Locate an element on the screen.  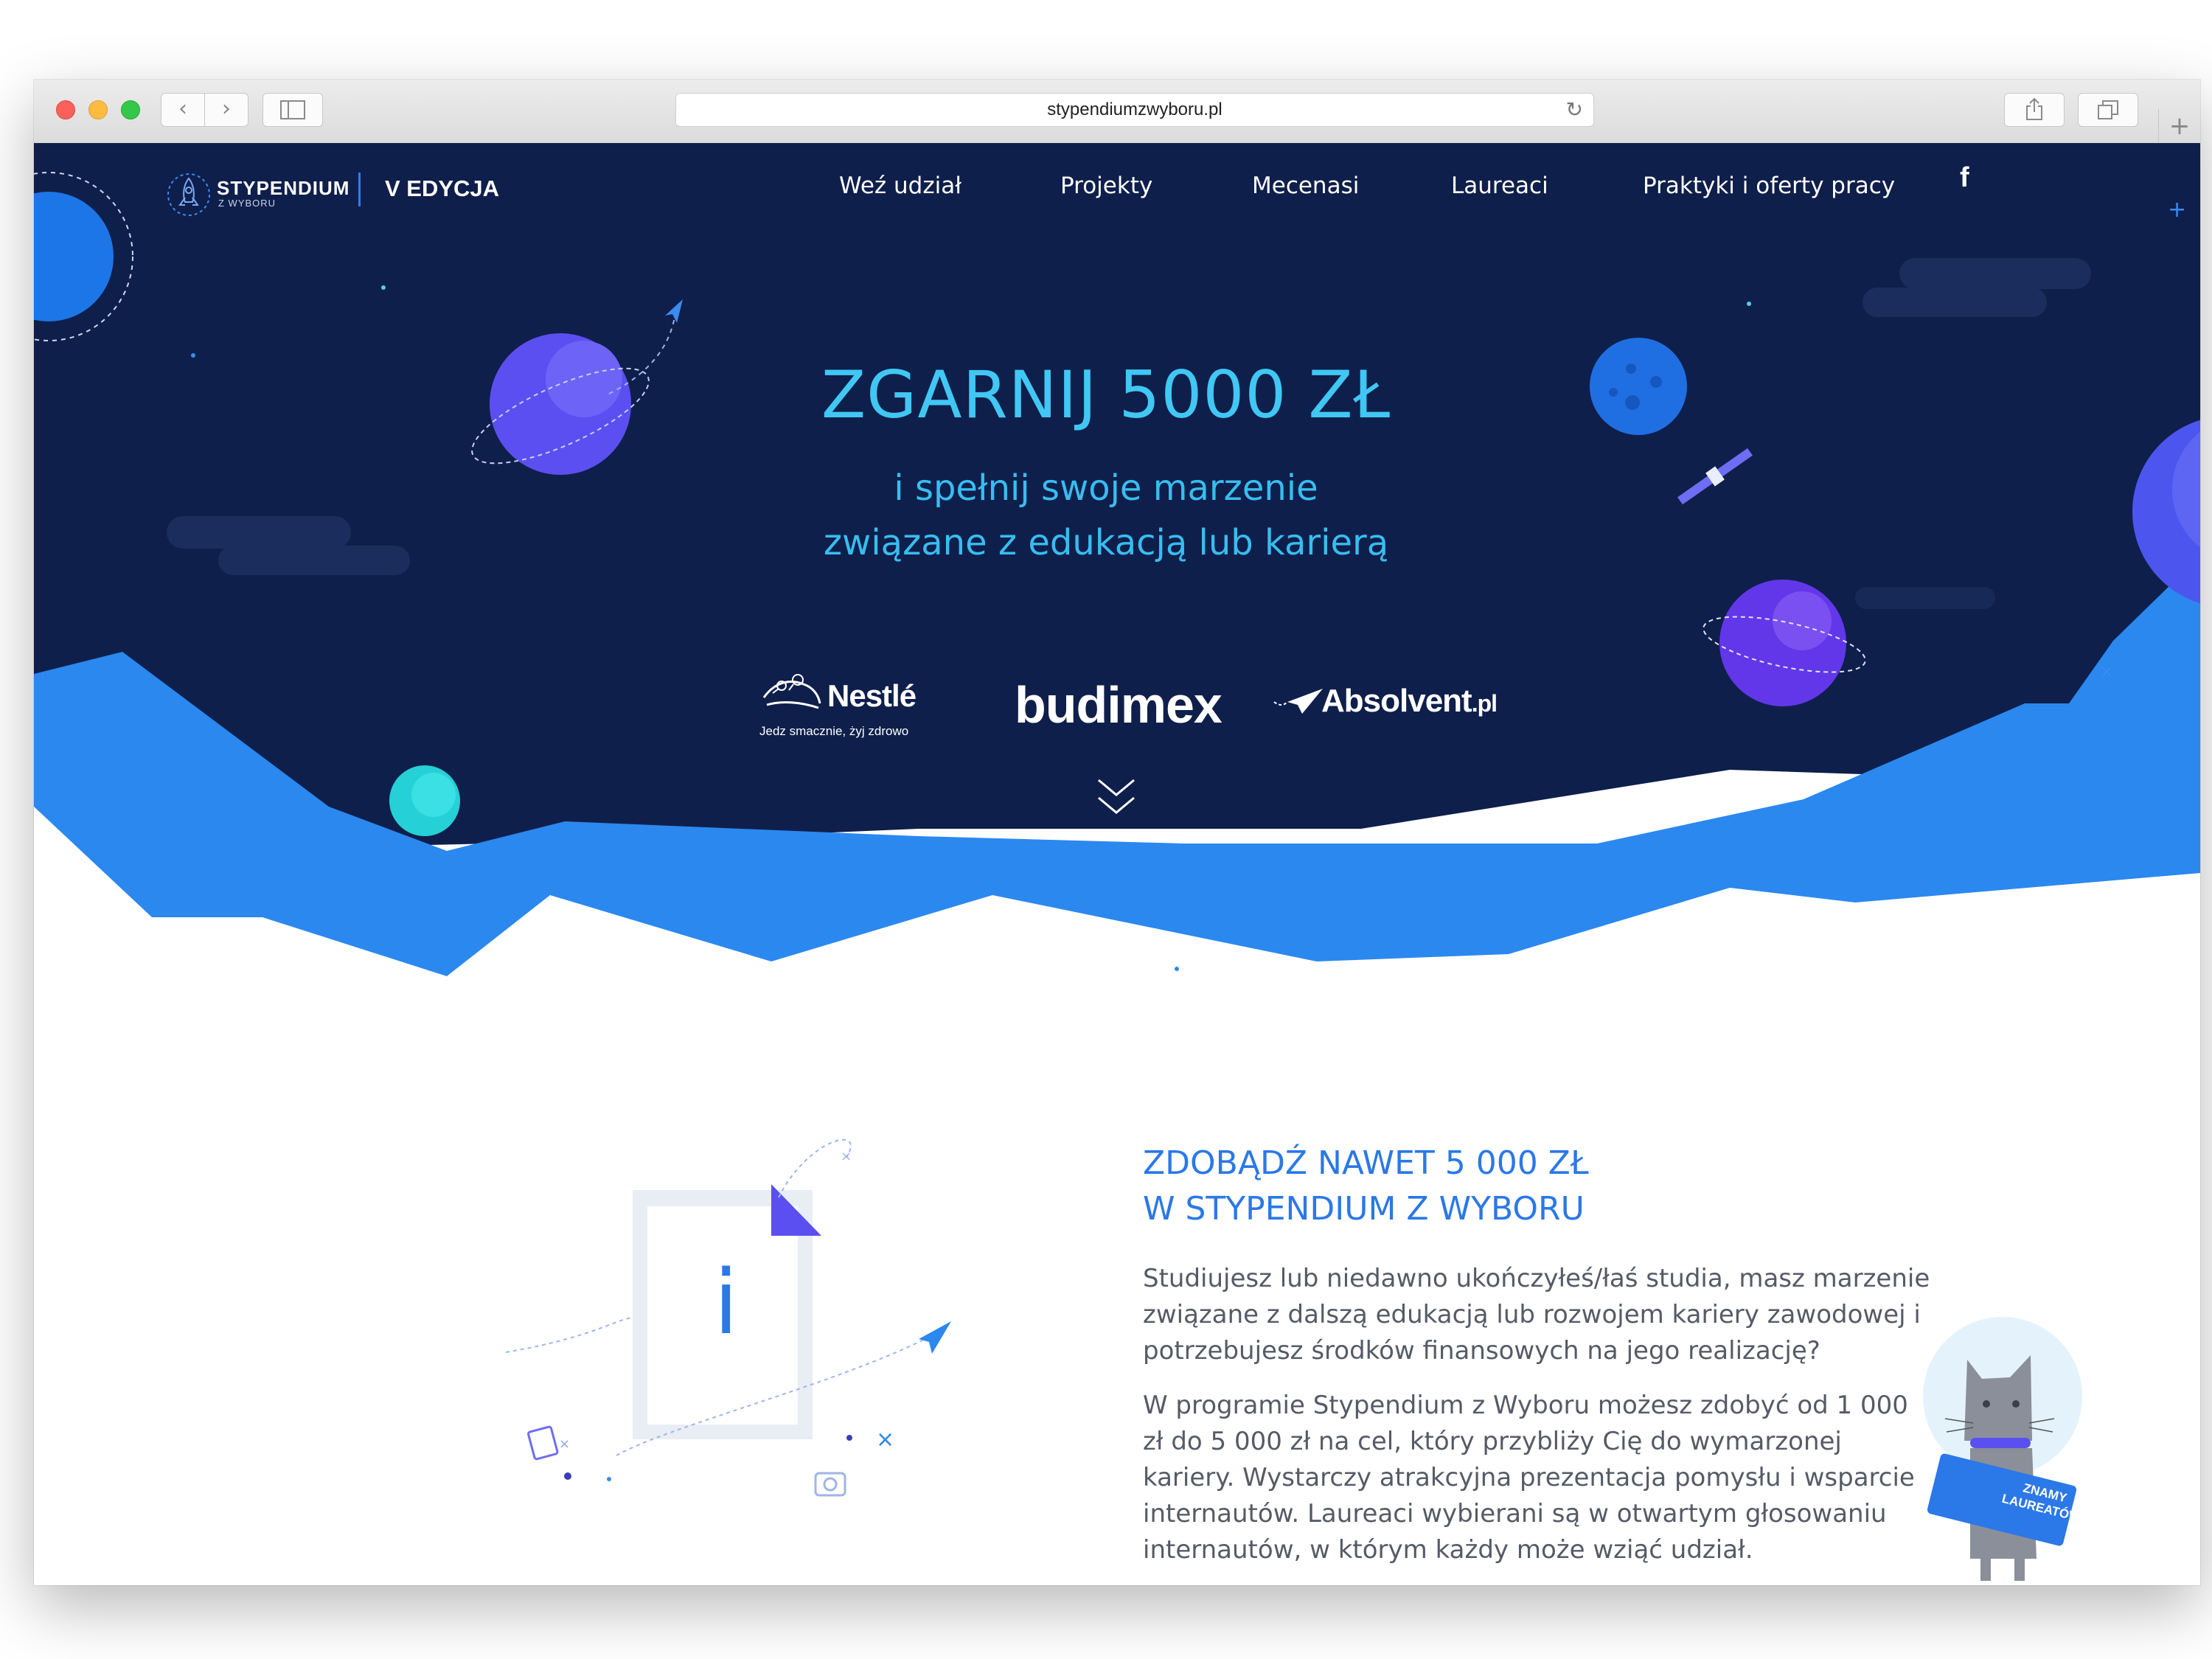
cloud-right-lower is located at coordinates (1955, 302).